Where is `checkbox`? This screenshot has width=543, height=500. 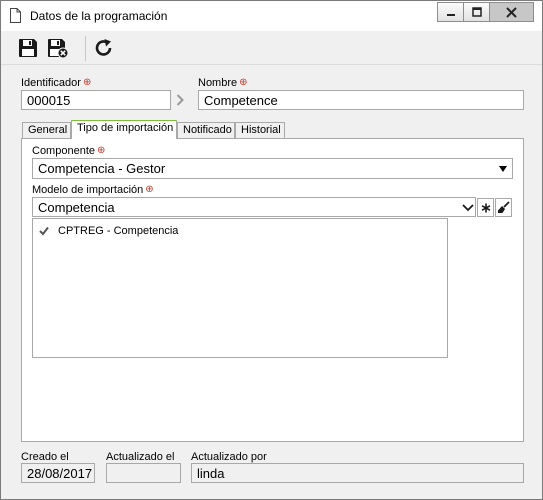
checkbox is located at coordinates (44, 231).